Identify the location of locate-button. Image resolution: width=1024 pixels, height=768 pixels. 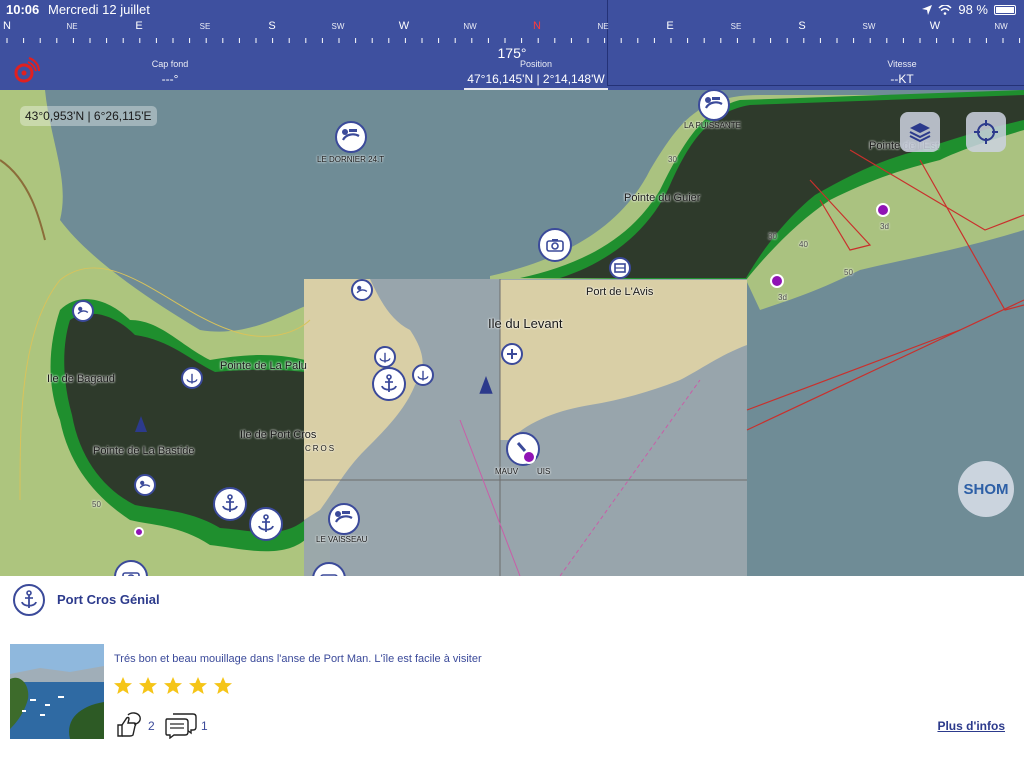
(986, 132).